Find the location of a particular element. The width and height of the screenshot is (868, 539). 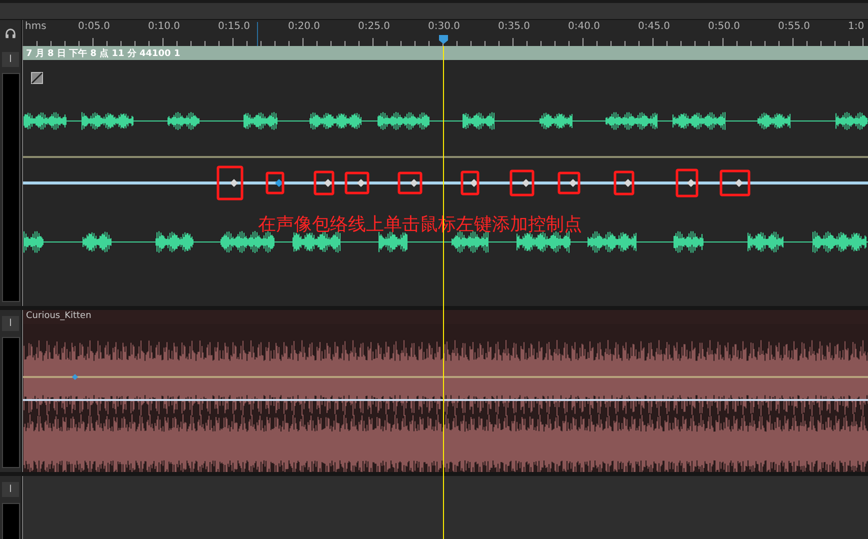

level-meter is located at coordinates (11, 521).